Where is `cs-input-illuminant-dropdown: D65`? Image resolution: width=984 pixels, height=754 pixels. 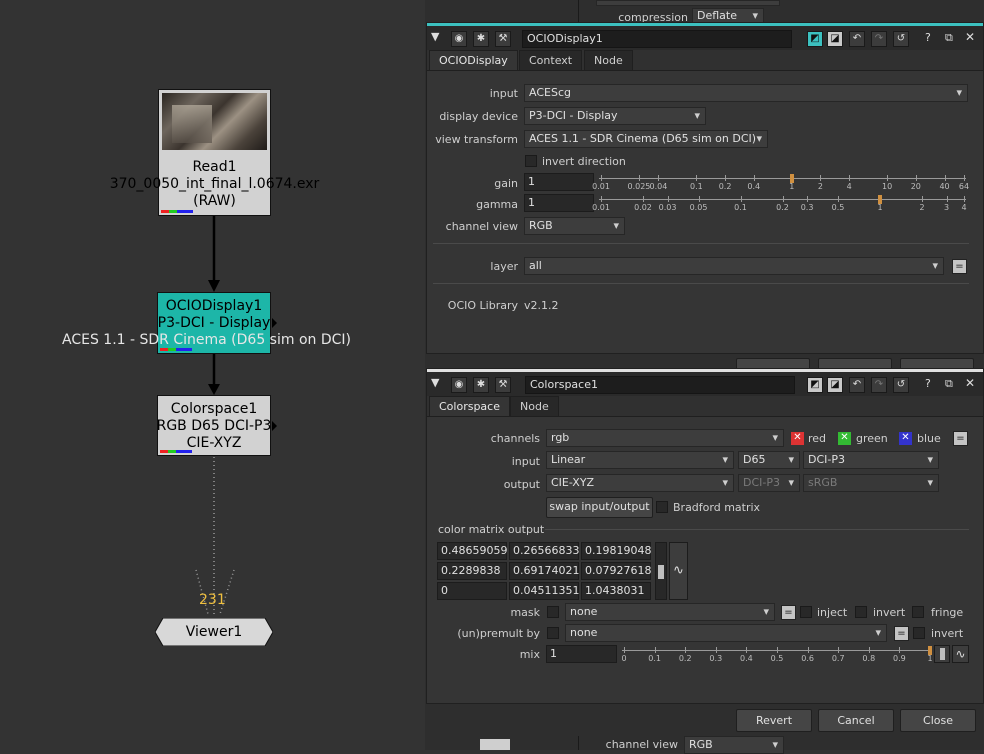 cs-input-illuminant-dropdown: D65 is located at coordinates (769, 460).